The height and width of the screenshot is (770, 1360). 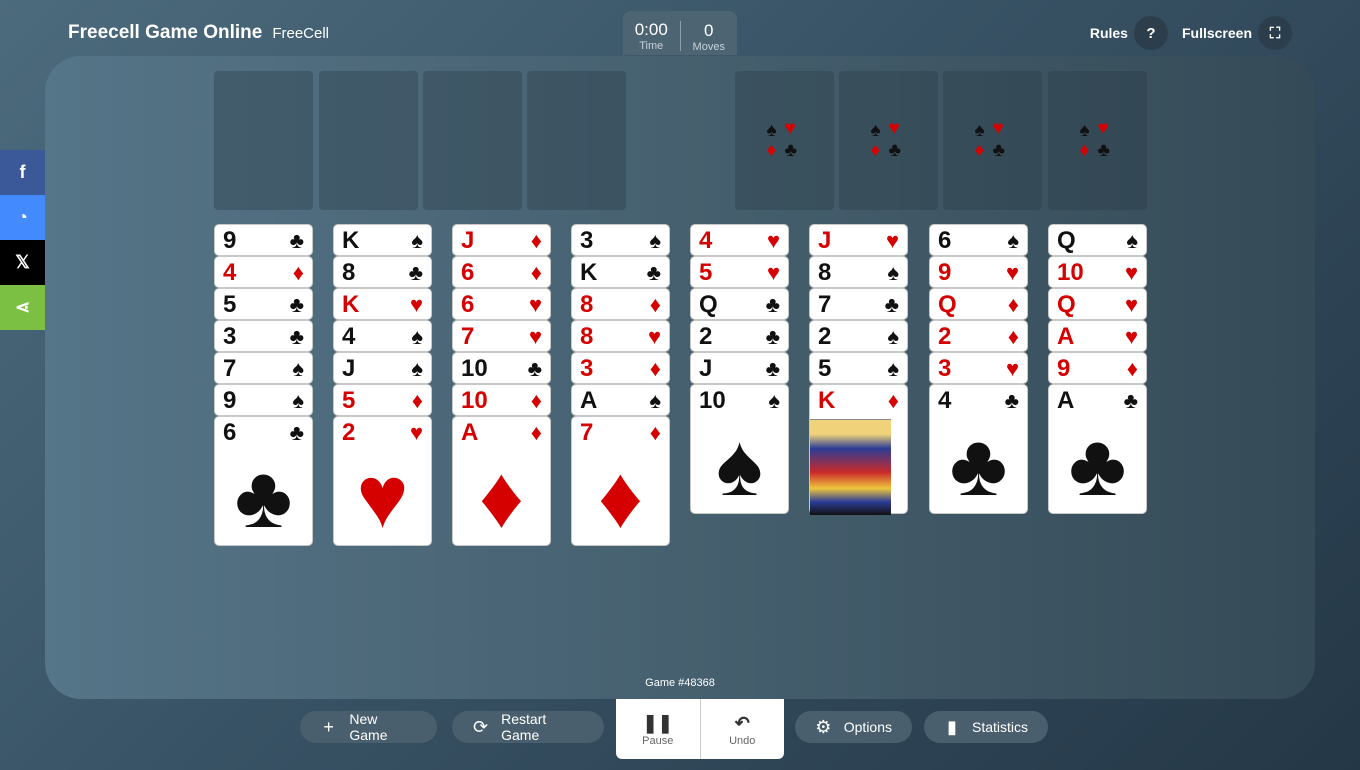 I want to click on playing-card: 6 ♣ ♣, so click(x=263, y=481).